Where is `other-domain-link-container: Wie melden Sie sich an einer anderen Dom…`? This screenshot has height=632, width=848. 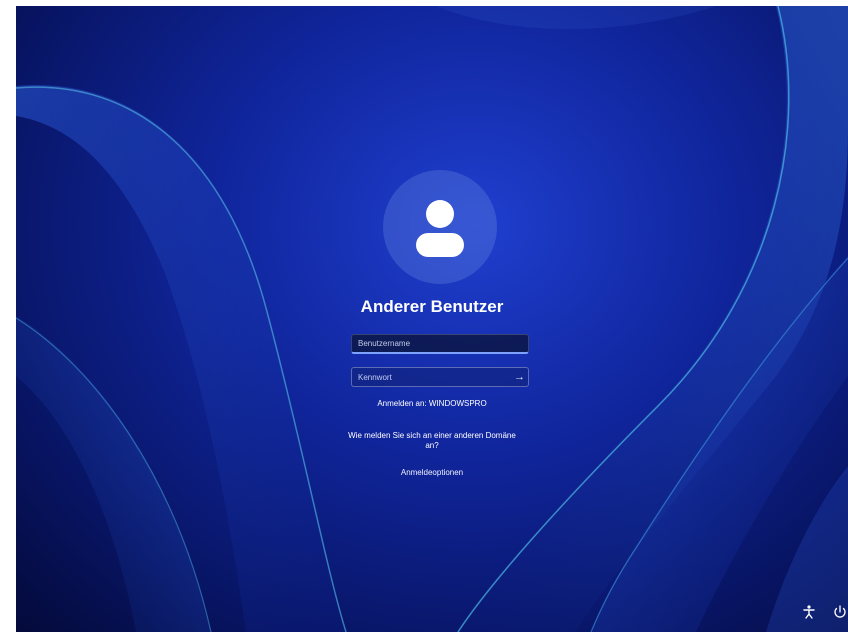 other-domain-link-container: Wie melden Sie sich an einer anderen Dom… is located at coordinates (432, 441).